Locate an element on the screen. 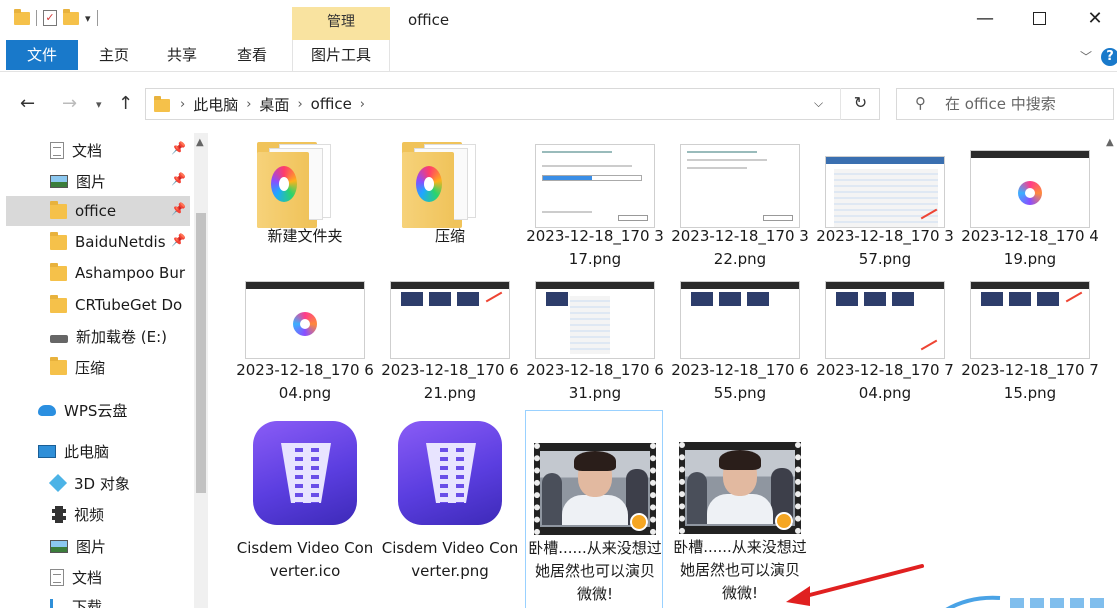 Image resolution: width=1117 pixels, height=608 pixels. sidebar-item-pictures-2: 图片 is located at coordinates (98, 546).